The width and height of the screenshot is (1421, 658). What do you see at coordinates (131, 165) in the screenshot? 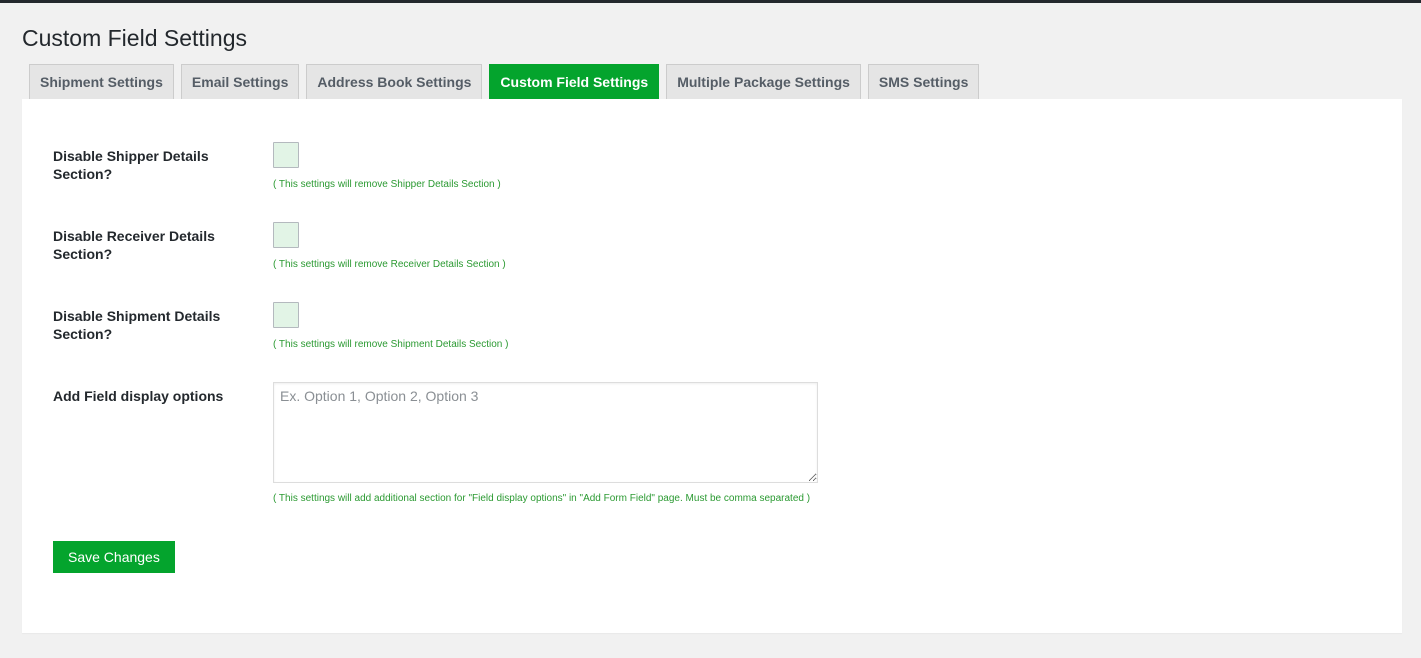
I see `disable-shipper-label: Disable Shipper Details Section?` at bounding box center [131, 165].